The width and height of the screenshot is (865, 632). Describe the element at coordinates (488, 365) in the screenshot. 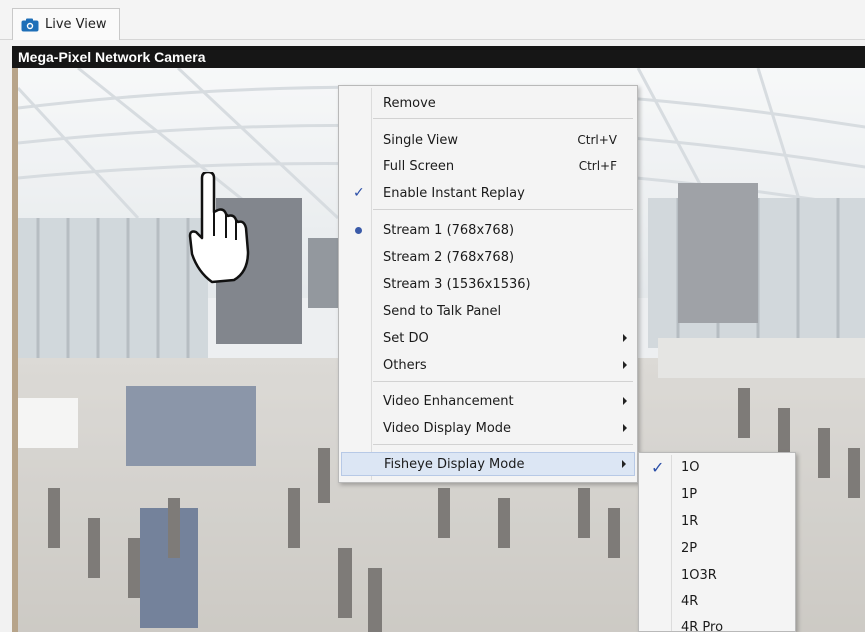

I see `menu-item-others: Others` at that location.